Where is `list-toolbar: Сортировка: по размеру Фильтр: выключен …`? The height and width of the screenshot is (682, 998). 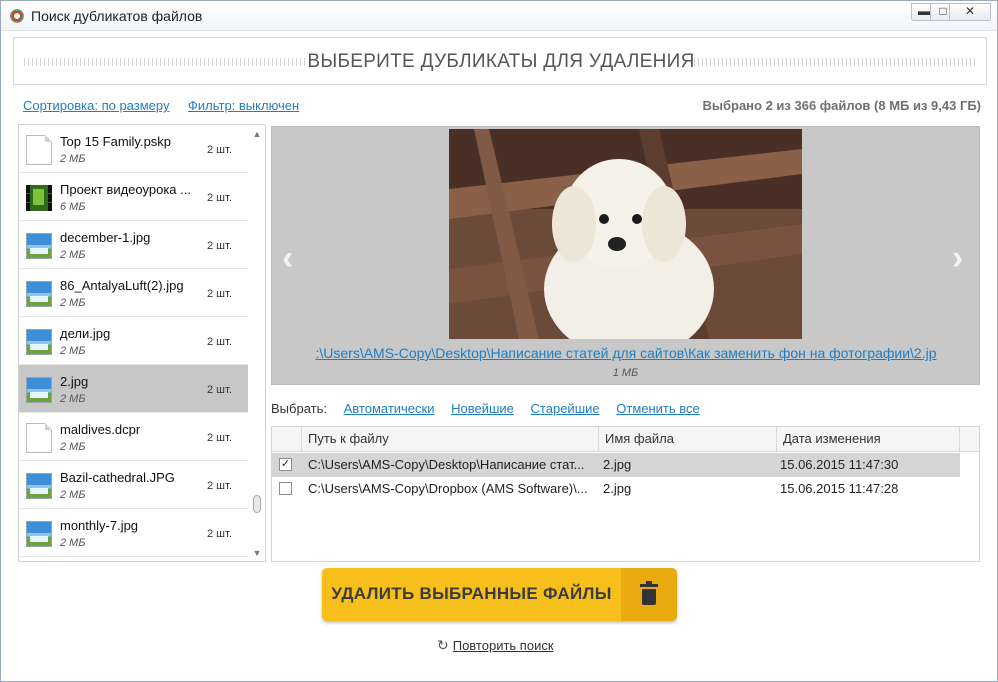 list-toolbar: Сортировка: по размеру Фильтр: выключен … is located at coordinates (502, 107).